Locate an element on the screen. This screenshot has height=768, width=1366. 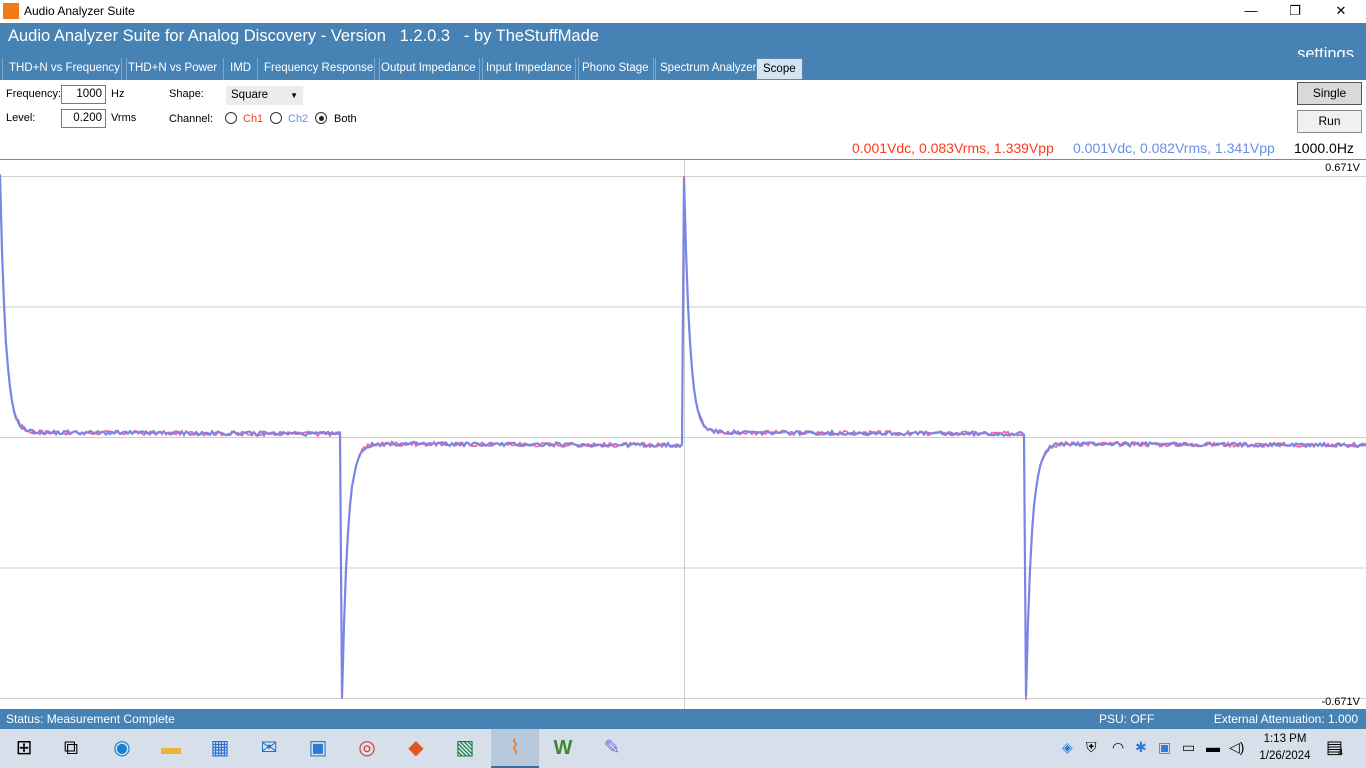
mail-icon: ✉ is located at coordinates (269, 748).